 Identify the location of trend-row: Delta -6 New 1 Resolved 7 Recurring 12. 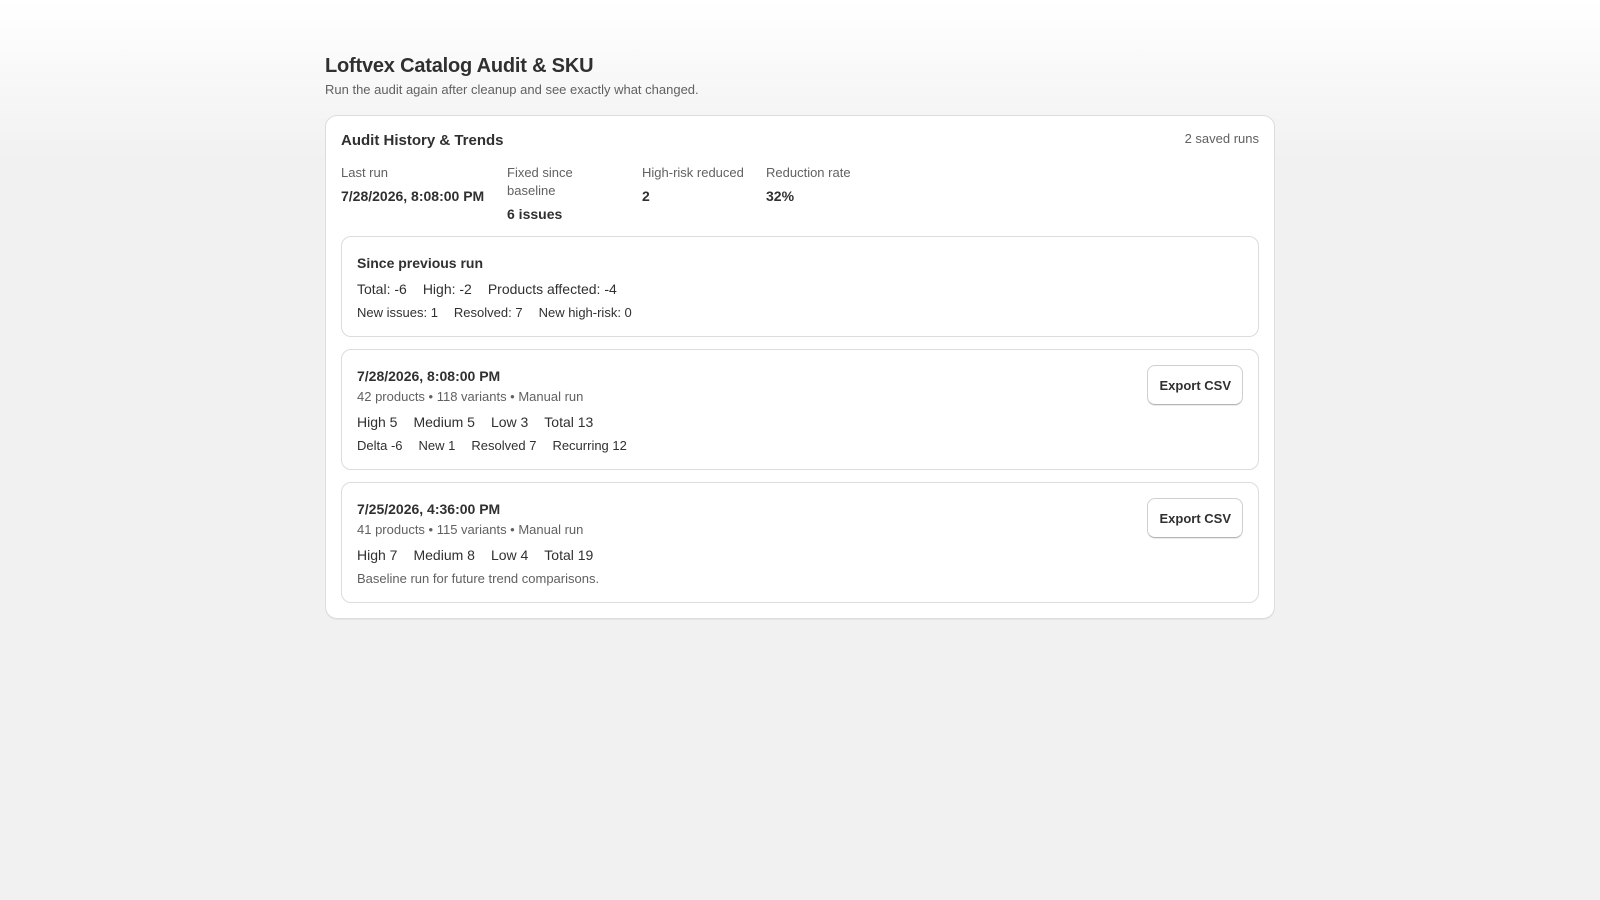
(800, 446).